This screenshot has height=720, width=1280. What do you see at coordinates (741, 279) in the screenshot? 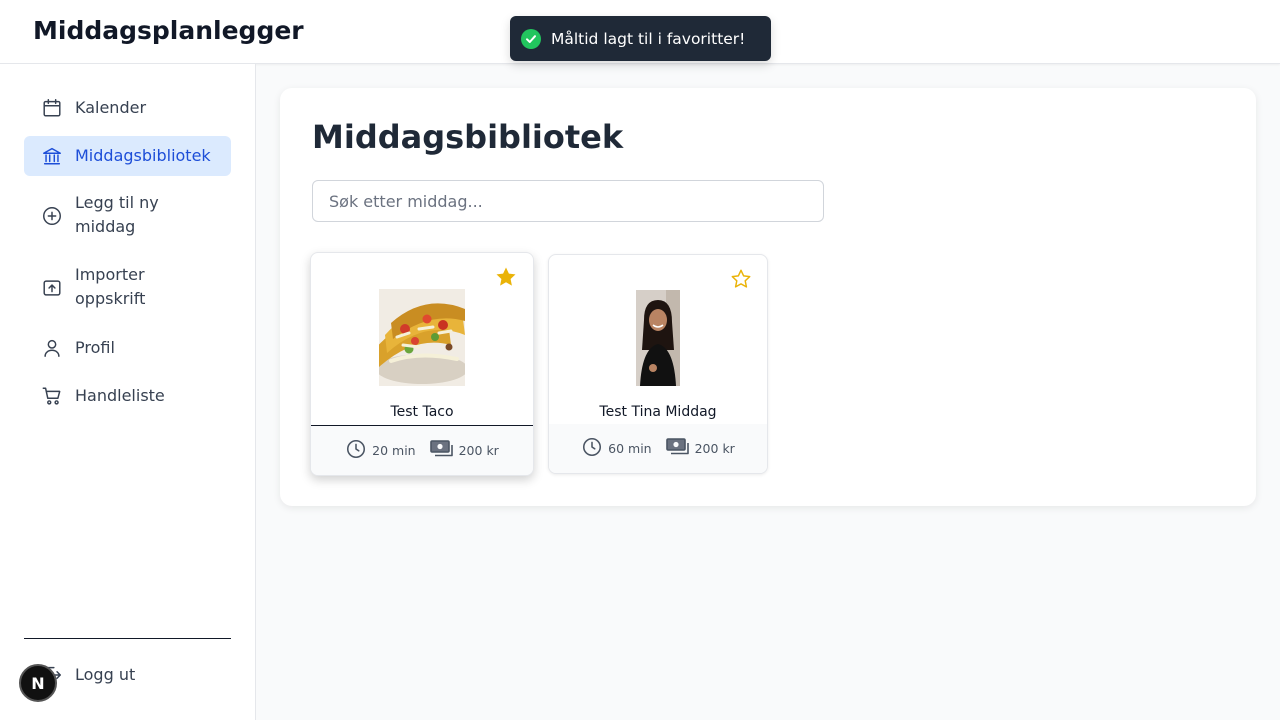
I see `star-outline-icon` at bounding box center [741, 279].